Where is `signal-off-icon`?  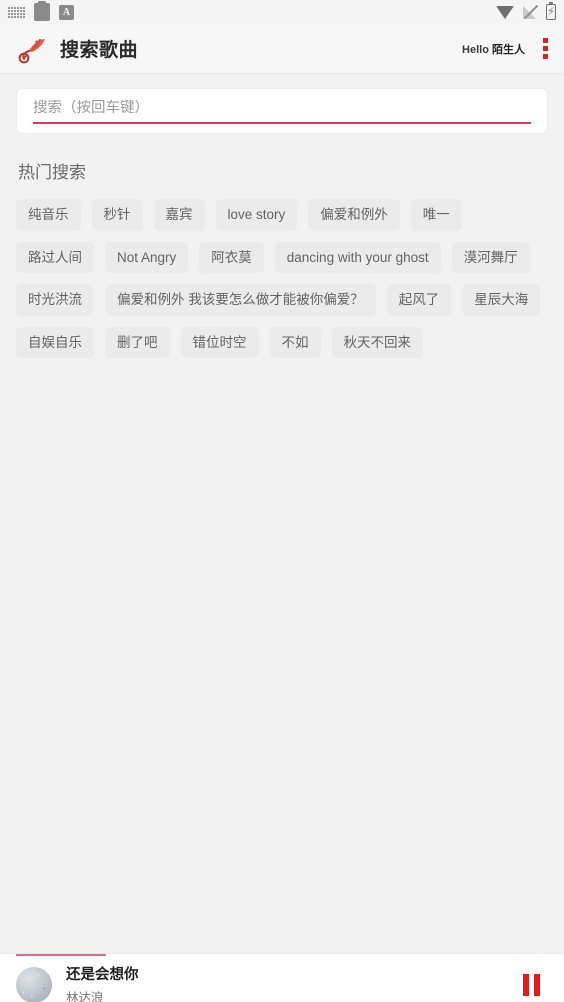 signal-off-icon is located at coordinates (530, 12).